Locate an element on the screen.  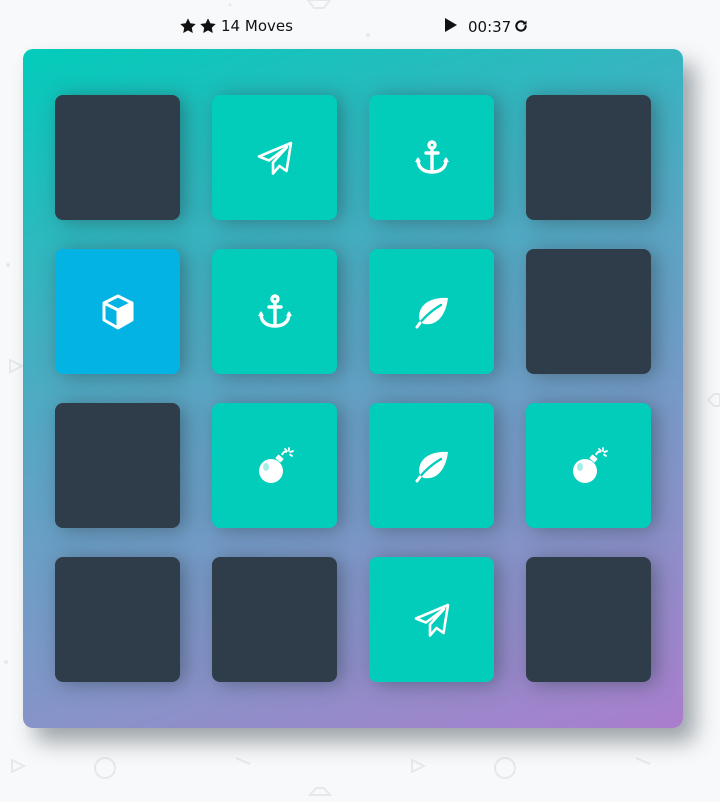
score-panel: 14 Moves 00:37 is located at coordinates (360, 27).